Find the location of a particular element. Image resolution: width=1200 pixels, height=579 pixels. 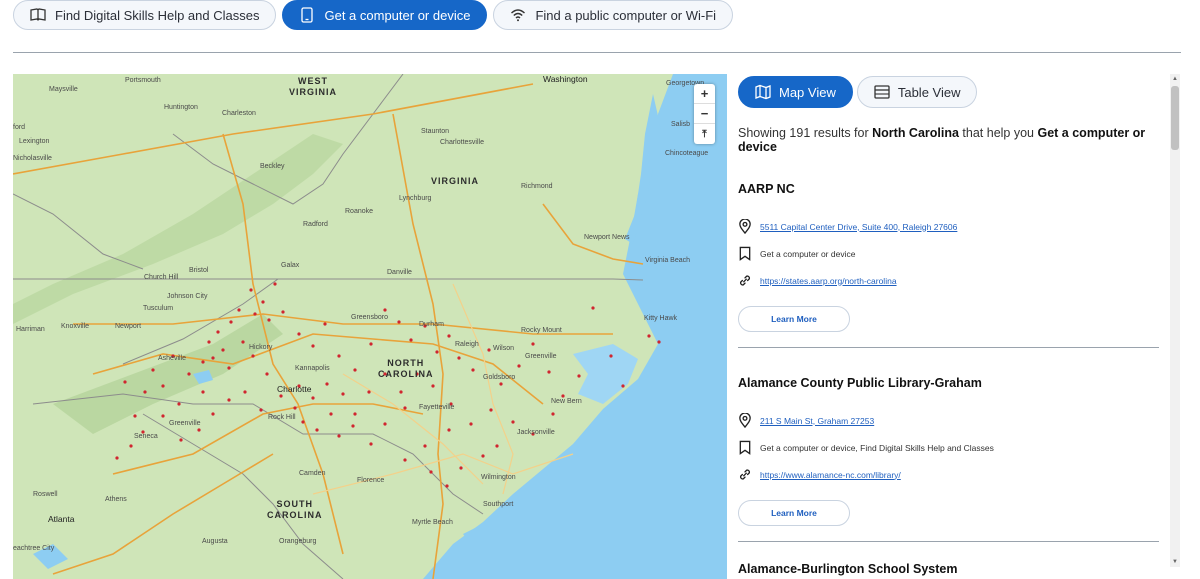

summary-middle: that help you is located at coordinates (998, 133).